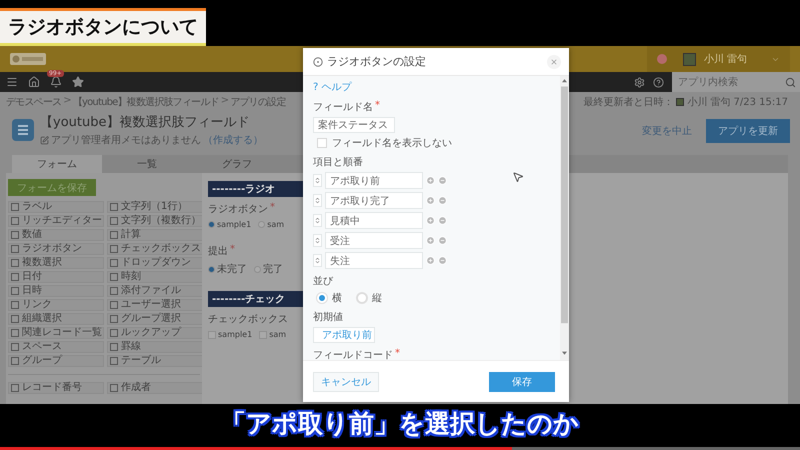 Image resolution: width=800 pixels, height=450 pixels. Describe the element at coordinates (273, 269) in the screenshot. I see `option-label: 完了` at that location.